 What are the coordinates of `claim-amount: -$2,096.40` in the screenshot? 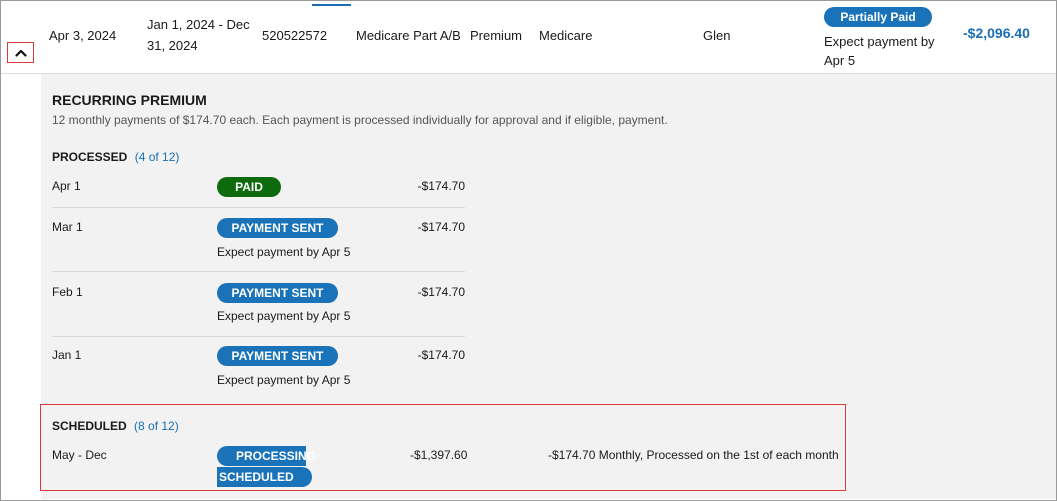 It's located at (996, 33).